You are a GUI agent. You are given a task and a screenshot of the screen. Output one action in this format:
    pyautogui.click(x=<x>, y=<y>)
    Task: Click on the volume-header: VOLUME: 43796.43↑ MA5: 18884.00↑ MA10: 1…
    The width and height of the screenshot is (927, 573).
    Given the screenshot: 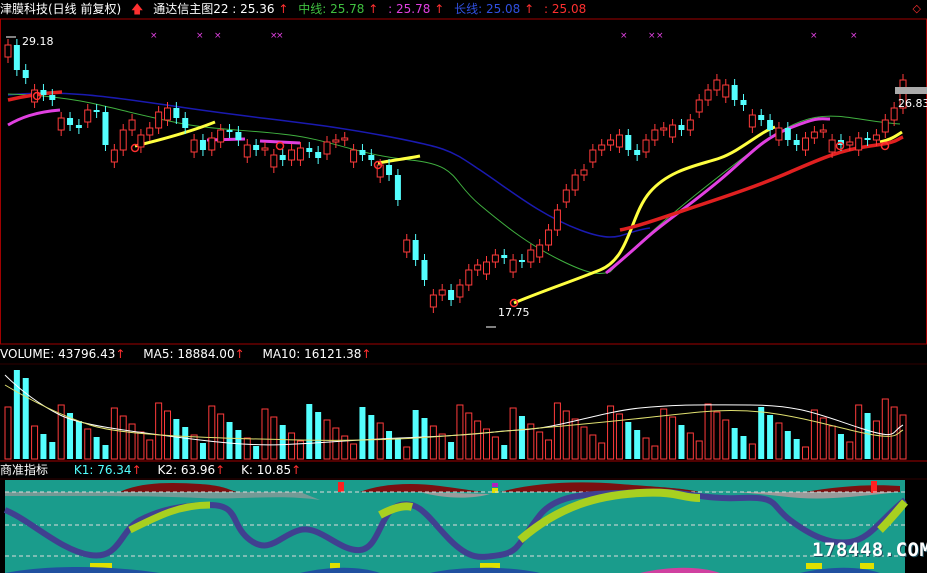 What is the action you would take?
    pyautogui.click(x=188, y=354)
    